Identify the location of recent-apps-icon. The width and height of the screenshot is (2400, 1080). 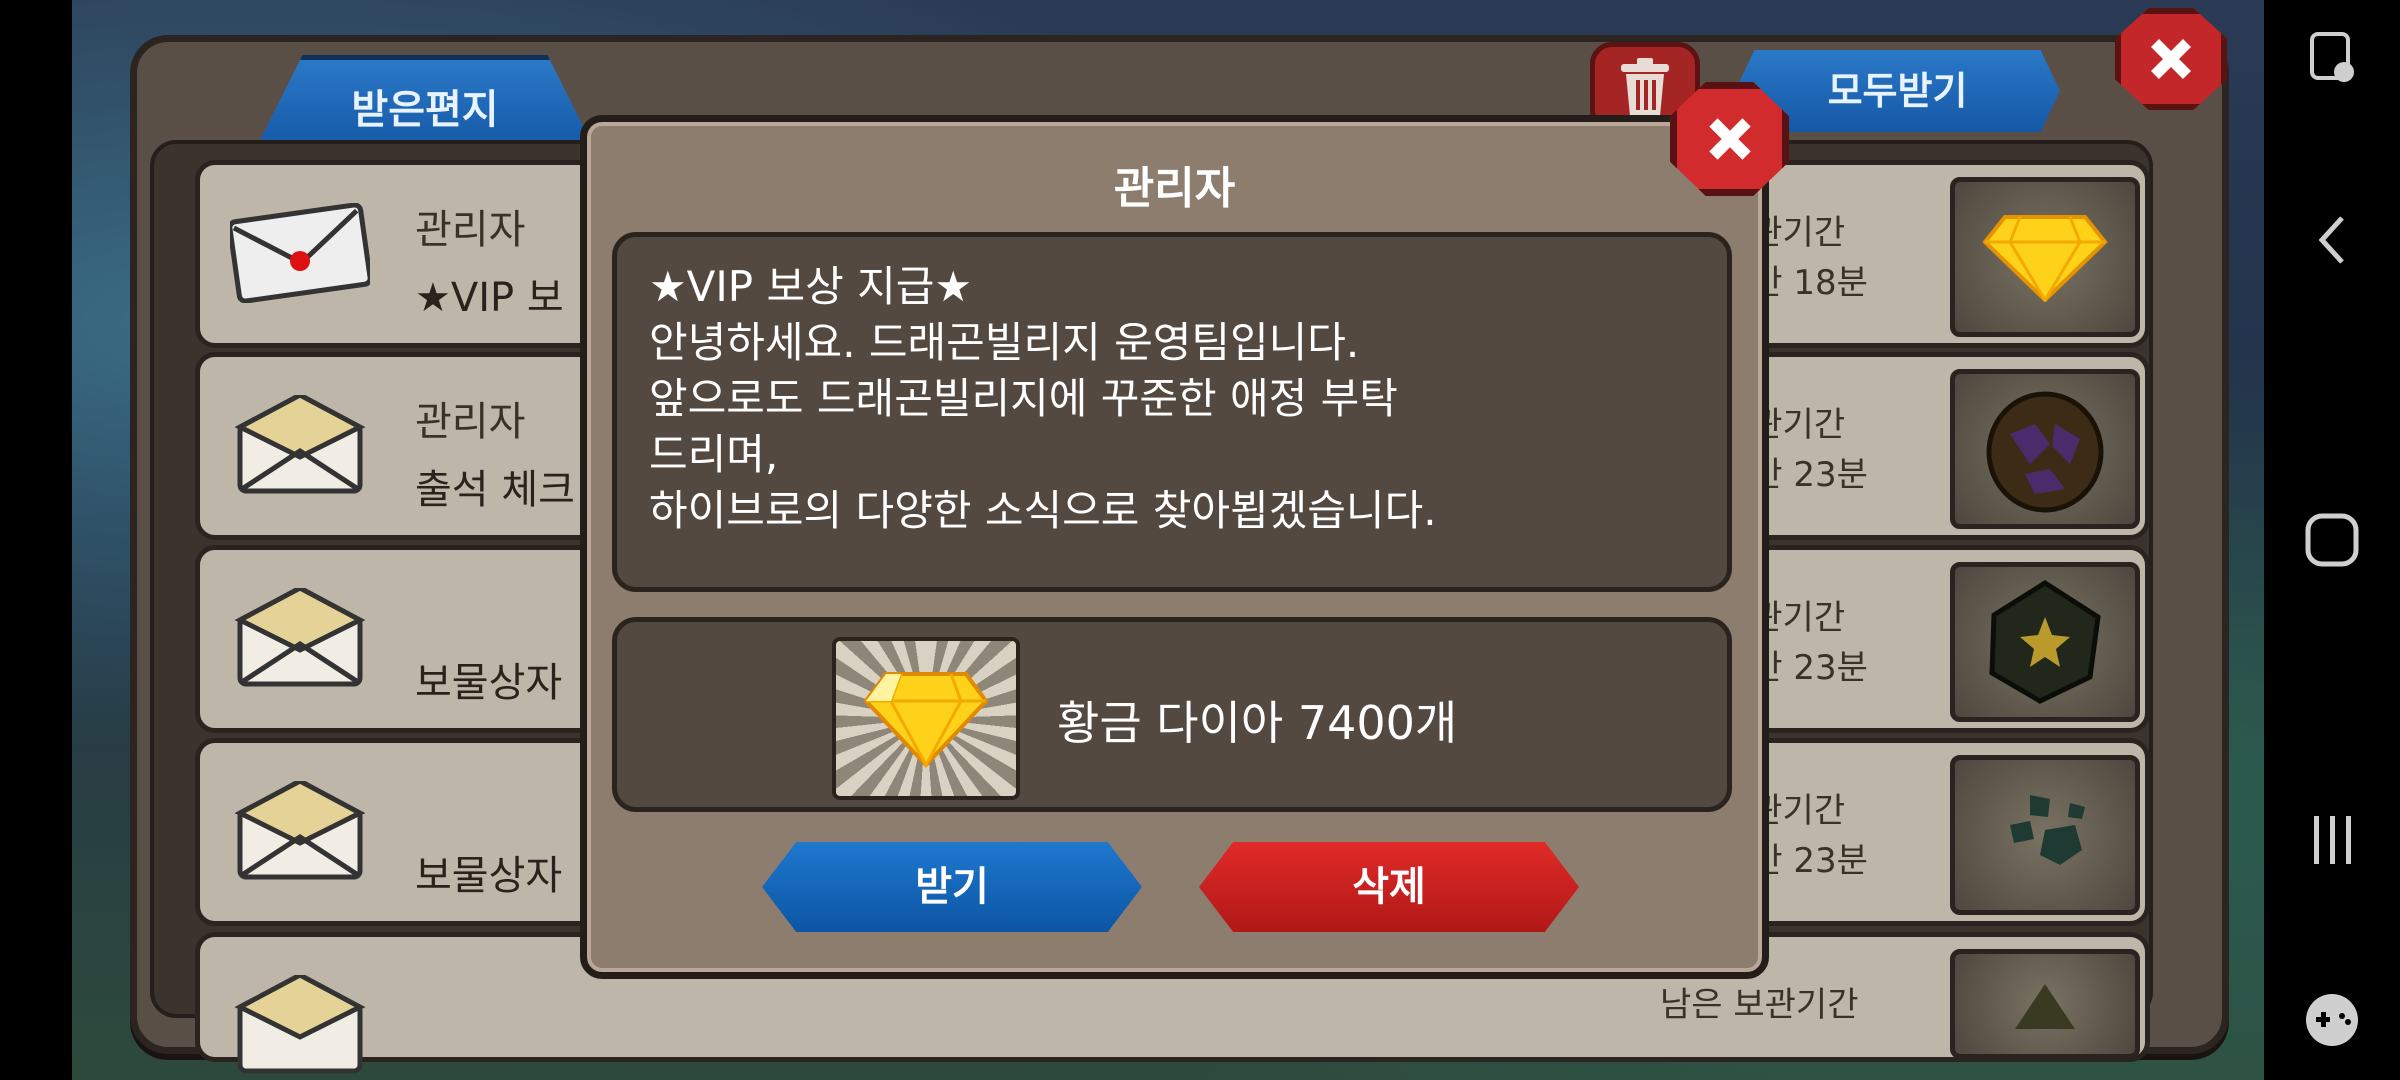
(2332, 840).